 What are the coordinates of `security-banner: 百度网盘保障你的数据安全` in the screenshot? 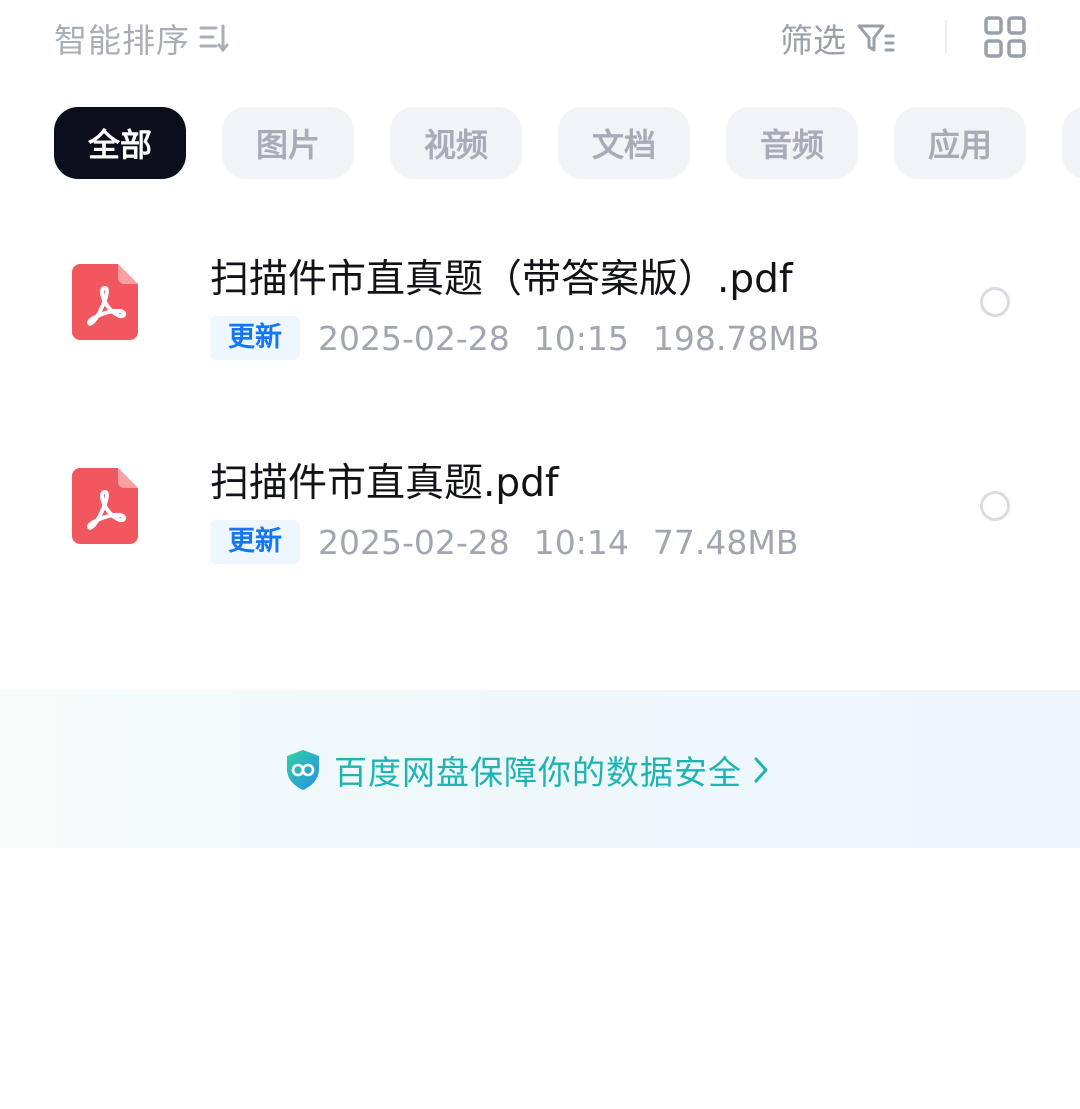 It's located at (540, 769).